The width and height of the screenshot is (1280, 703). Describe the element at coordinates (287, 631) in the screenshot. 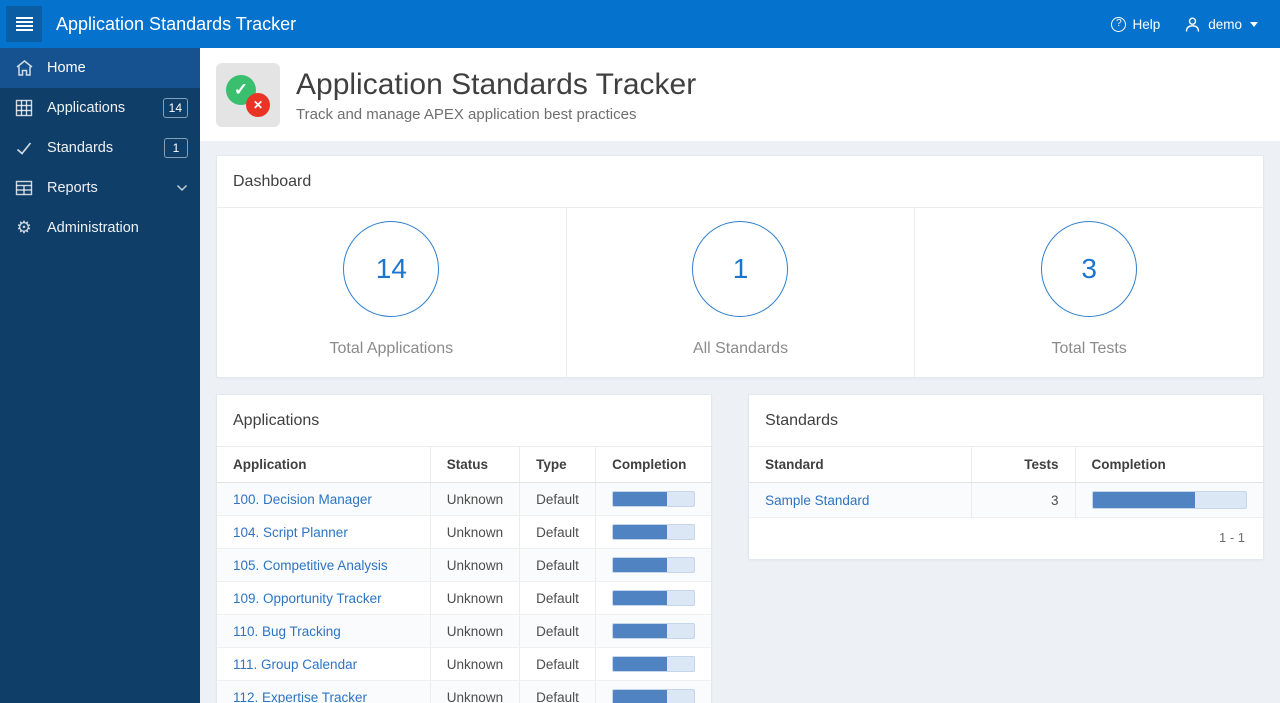

I see `application-link: 110. Bug Tracking` at that location.